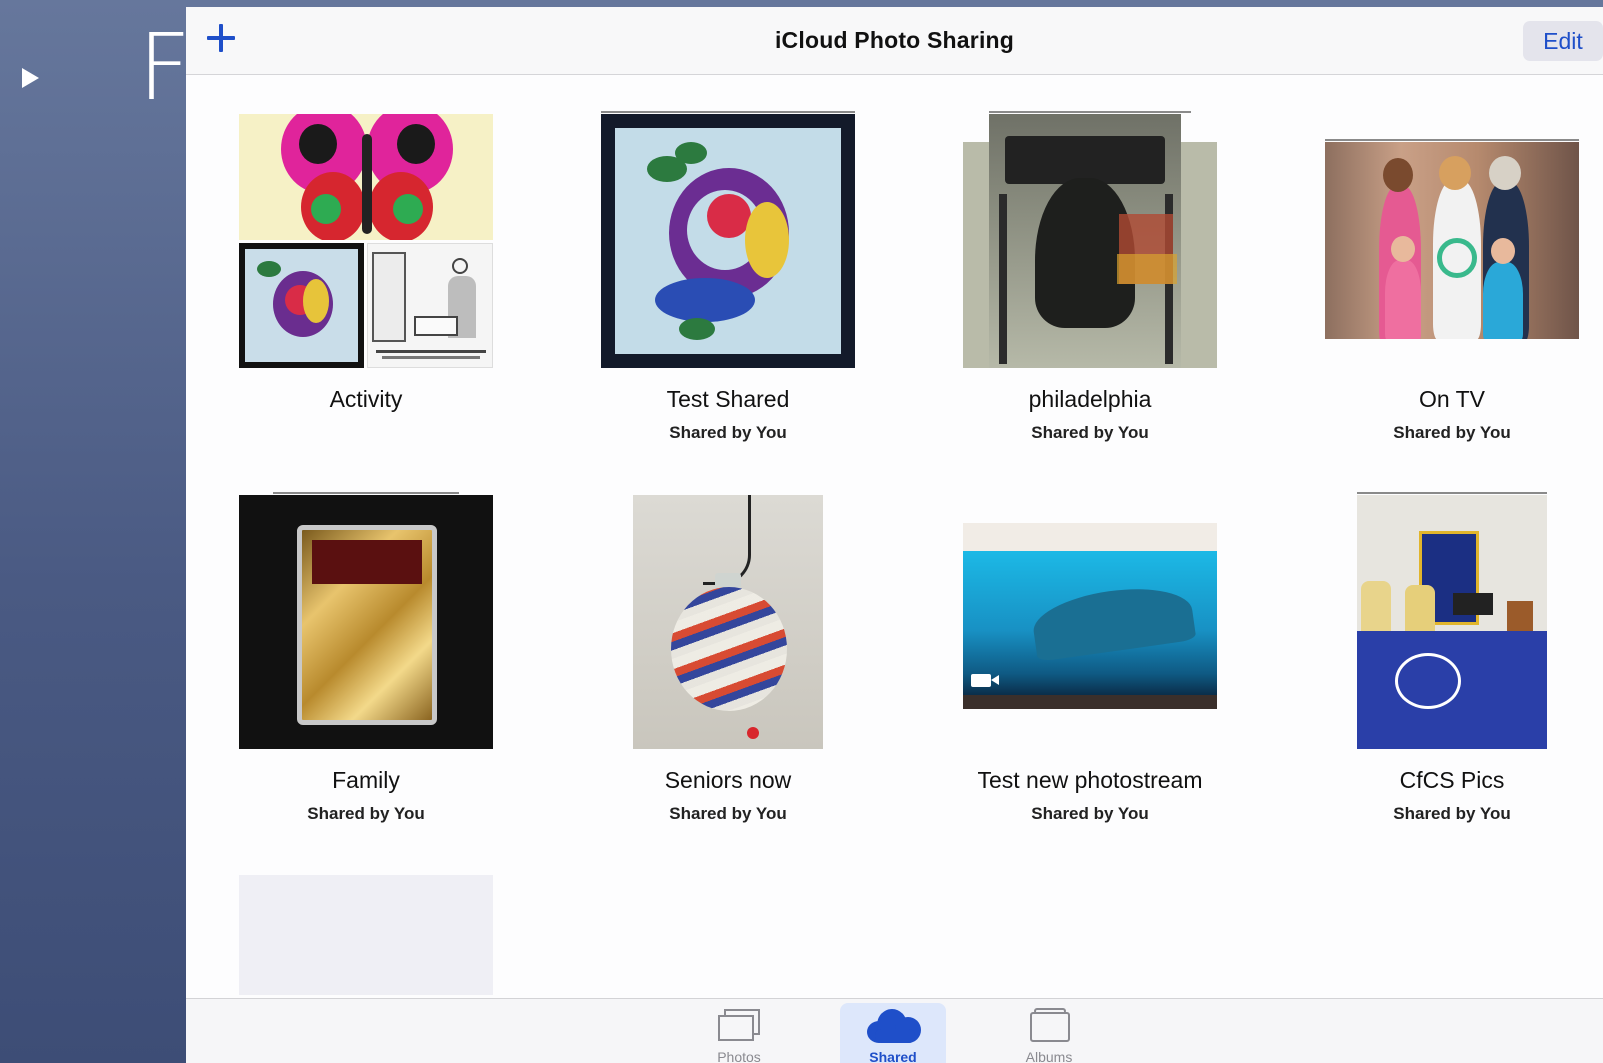 This screenshot has height=1063, width=1603. I want to click on album-test-new-photostream: Test new photostream Shared by You, so click(1090, 659).